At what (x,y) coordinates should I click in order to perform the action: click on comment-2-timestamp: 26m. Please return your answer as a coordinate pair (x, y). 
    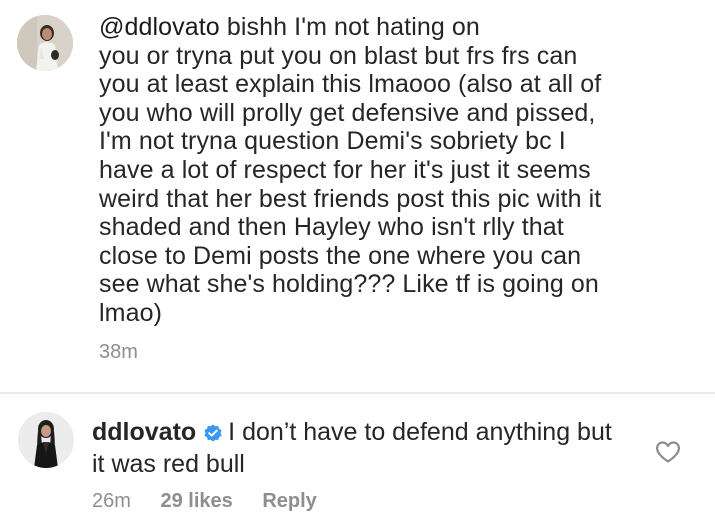
    Looking at the image, I should click on (111, 501).